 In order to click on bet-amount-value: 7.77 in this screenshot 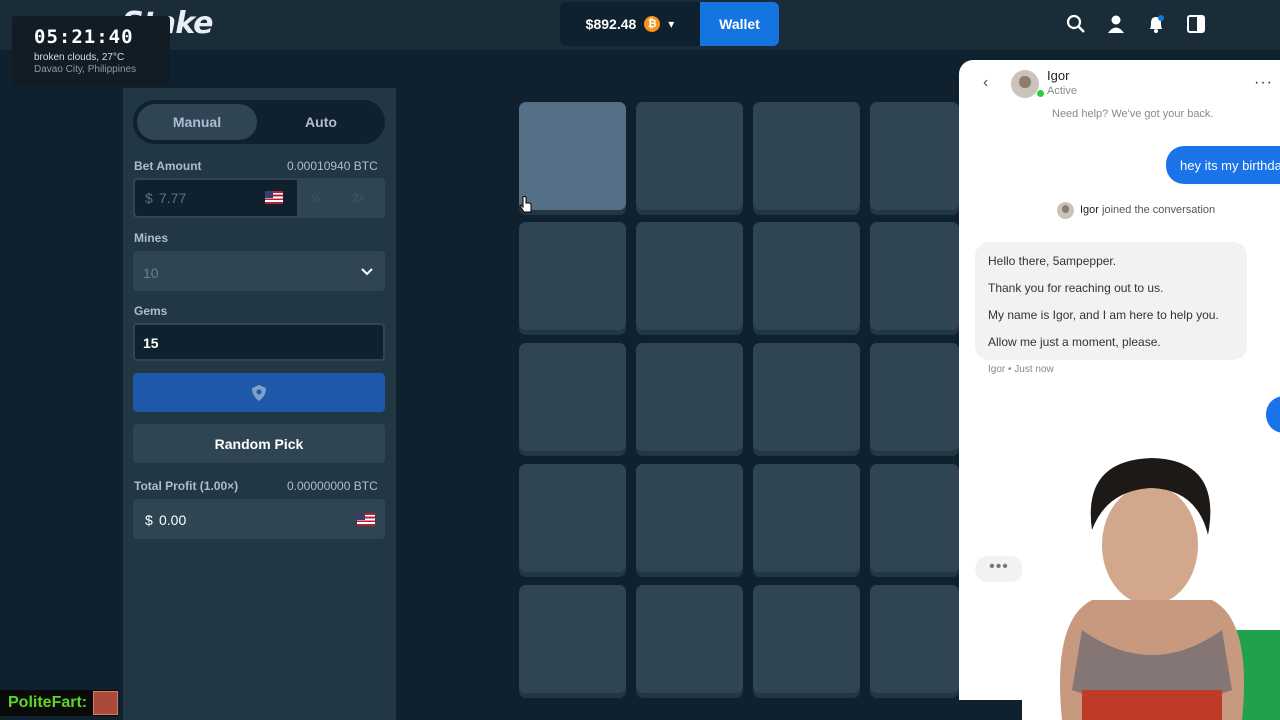, I will do `click(173, 198)`.